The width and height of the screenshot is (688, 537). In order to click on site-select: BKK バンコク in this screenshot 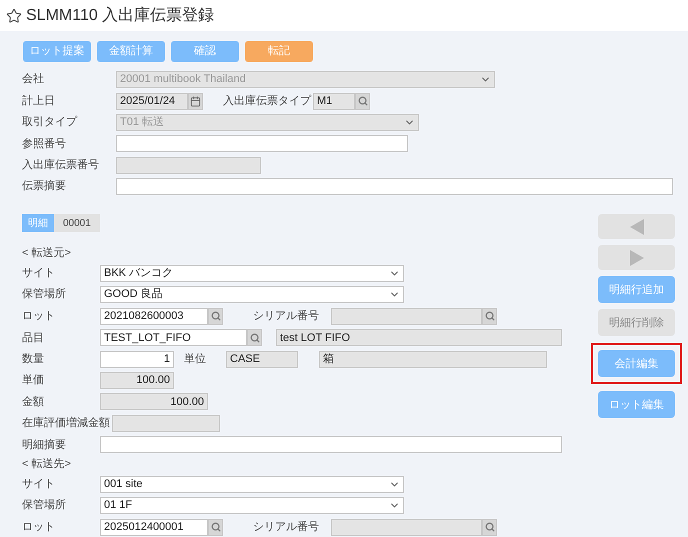, I will do `click(252, 273)`.